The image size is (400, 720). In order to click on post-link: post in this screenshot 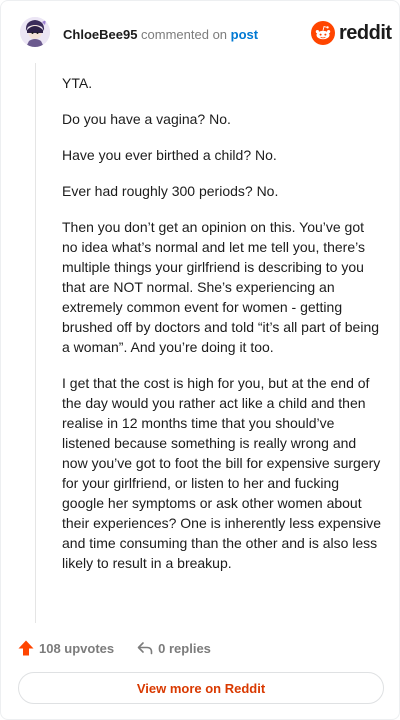, I will do `click(244, 34)`.